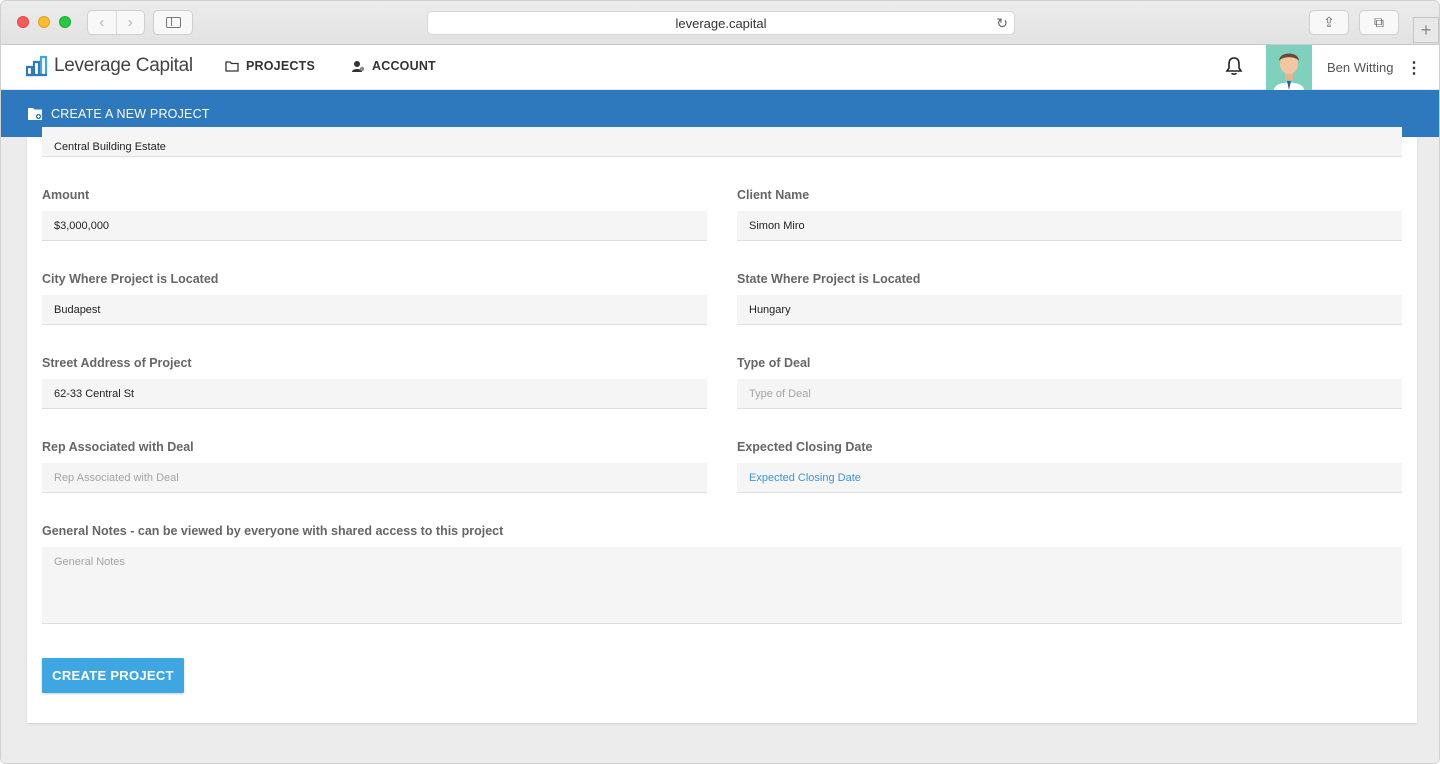 Image resolution: width=1440 pixels, height=764 pixels. I want to click on show-tabs-button: ⧉, so click(1379, 22).